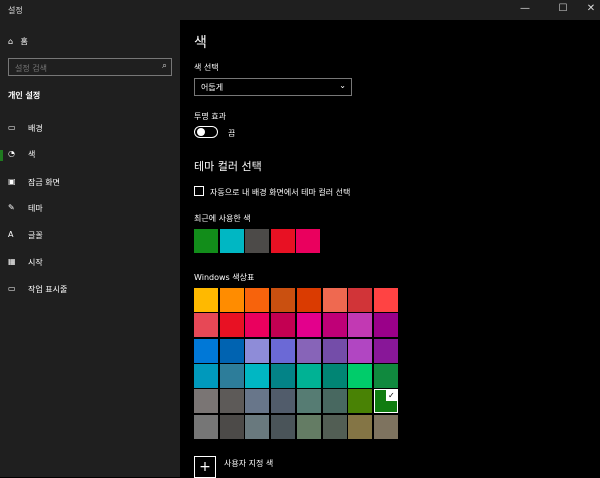 Image resolution: width=600 pixels, height=478 pixels. I want to click on transparency-label: 투명 효과, so click(210, 116).